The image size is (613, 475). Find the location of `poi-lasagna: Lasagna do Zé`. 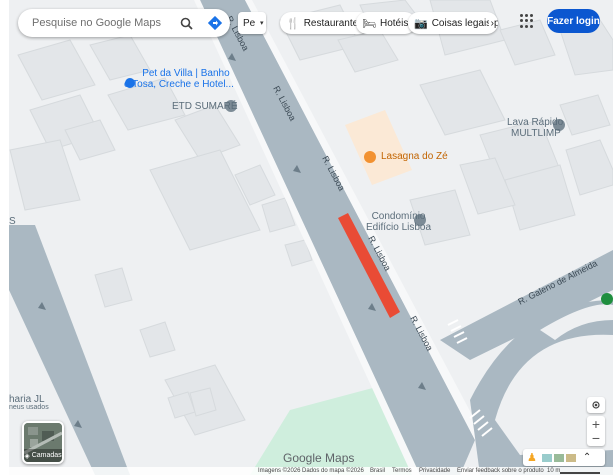

poi-lasagna: Lasagna do Zé is located at coordinates (414, 156).